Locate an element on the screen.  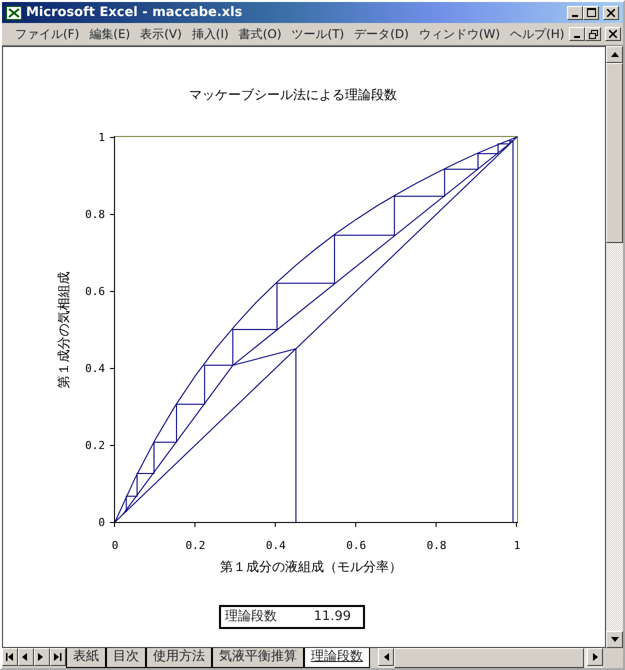
chart-title: マッケーブシール法による理論段数 is located at coordinates (293, 95).